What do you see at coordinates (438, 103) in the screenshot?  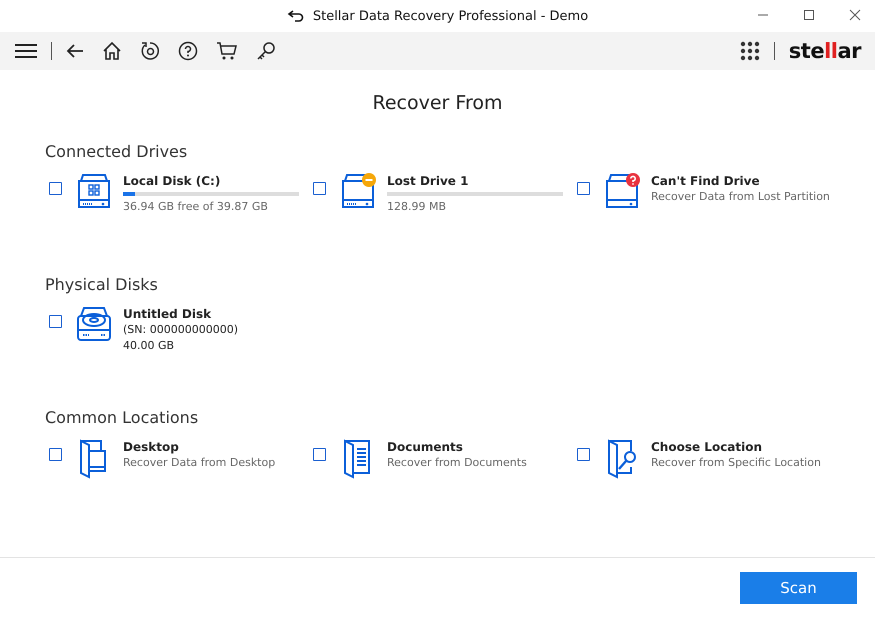 I see `page-heading: Recover From` at bounding box center [438, 103].